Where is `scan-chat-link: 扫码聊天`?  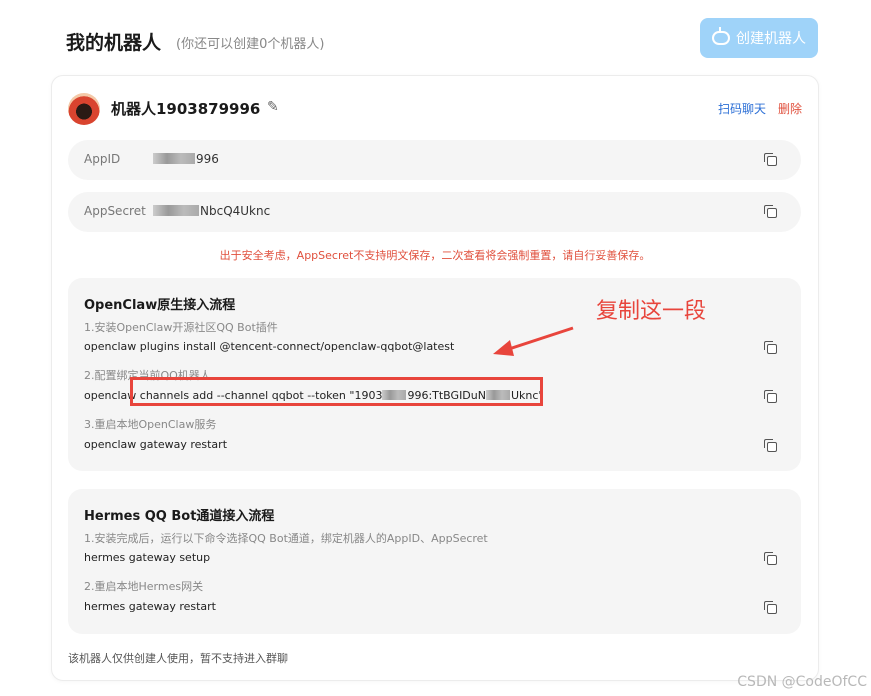 scan-chat-link: 扫码聊天 is located at coordinates (742, 108).